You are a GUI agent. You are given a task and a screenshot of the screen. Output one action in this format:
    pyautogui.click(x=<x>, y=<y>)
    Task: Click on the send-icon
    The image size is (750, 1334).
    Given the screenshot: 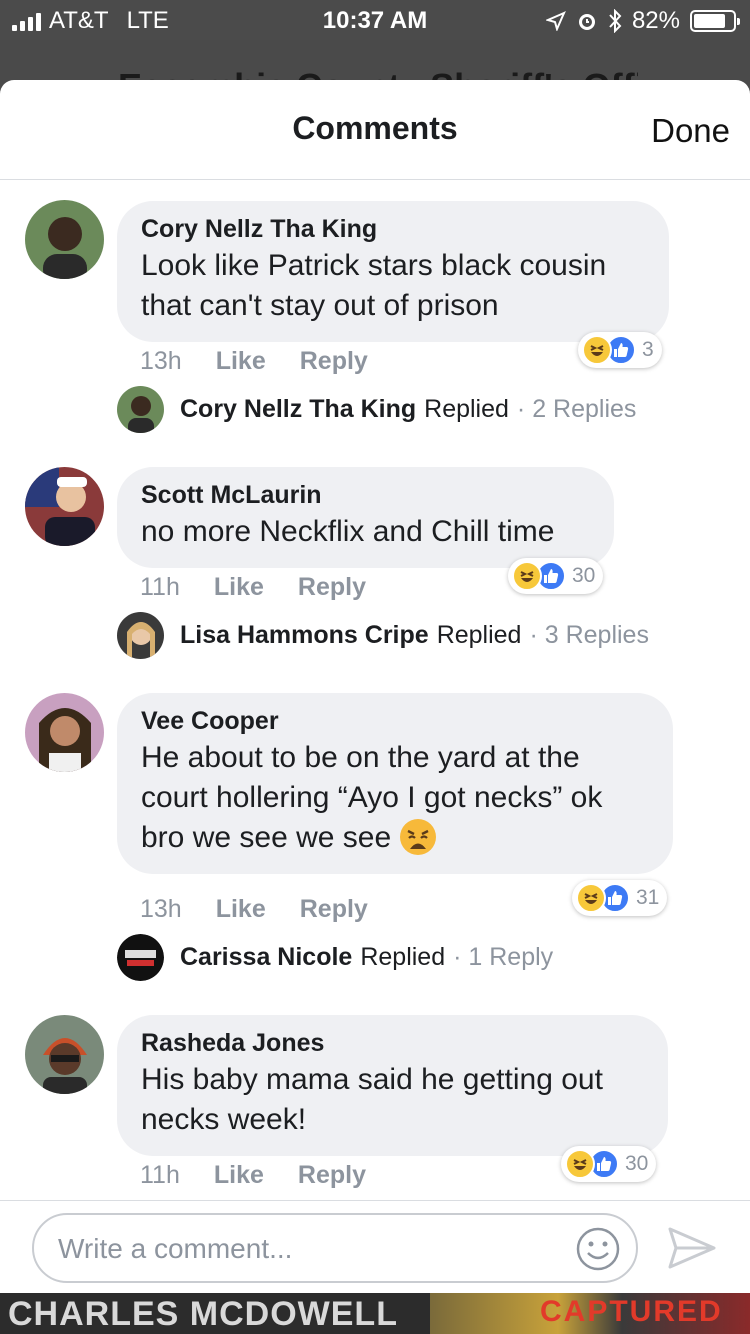 What is the action you would take?
    pyautogui.click(x=692, y=1248)
    